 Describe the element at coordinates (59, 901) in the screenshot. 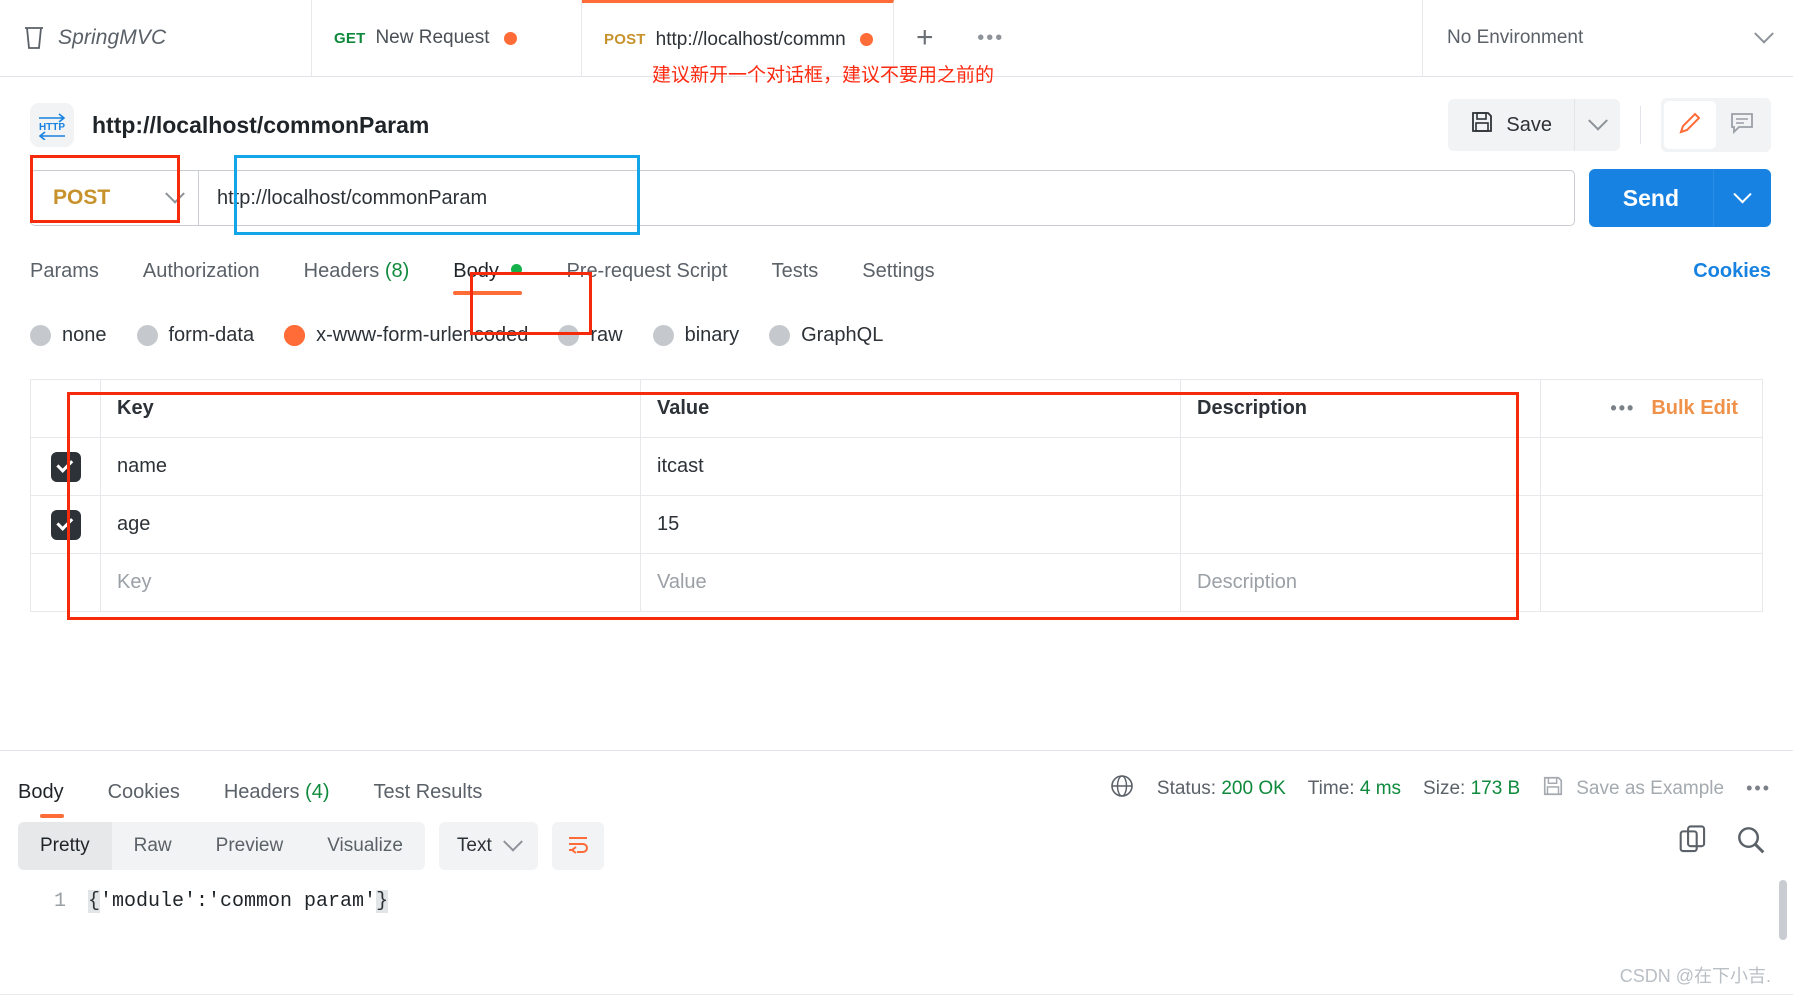

I see `line-number: 1` at that location.